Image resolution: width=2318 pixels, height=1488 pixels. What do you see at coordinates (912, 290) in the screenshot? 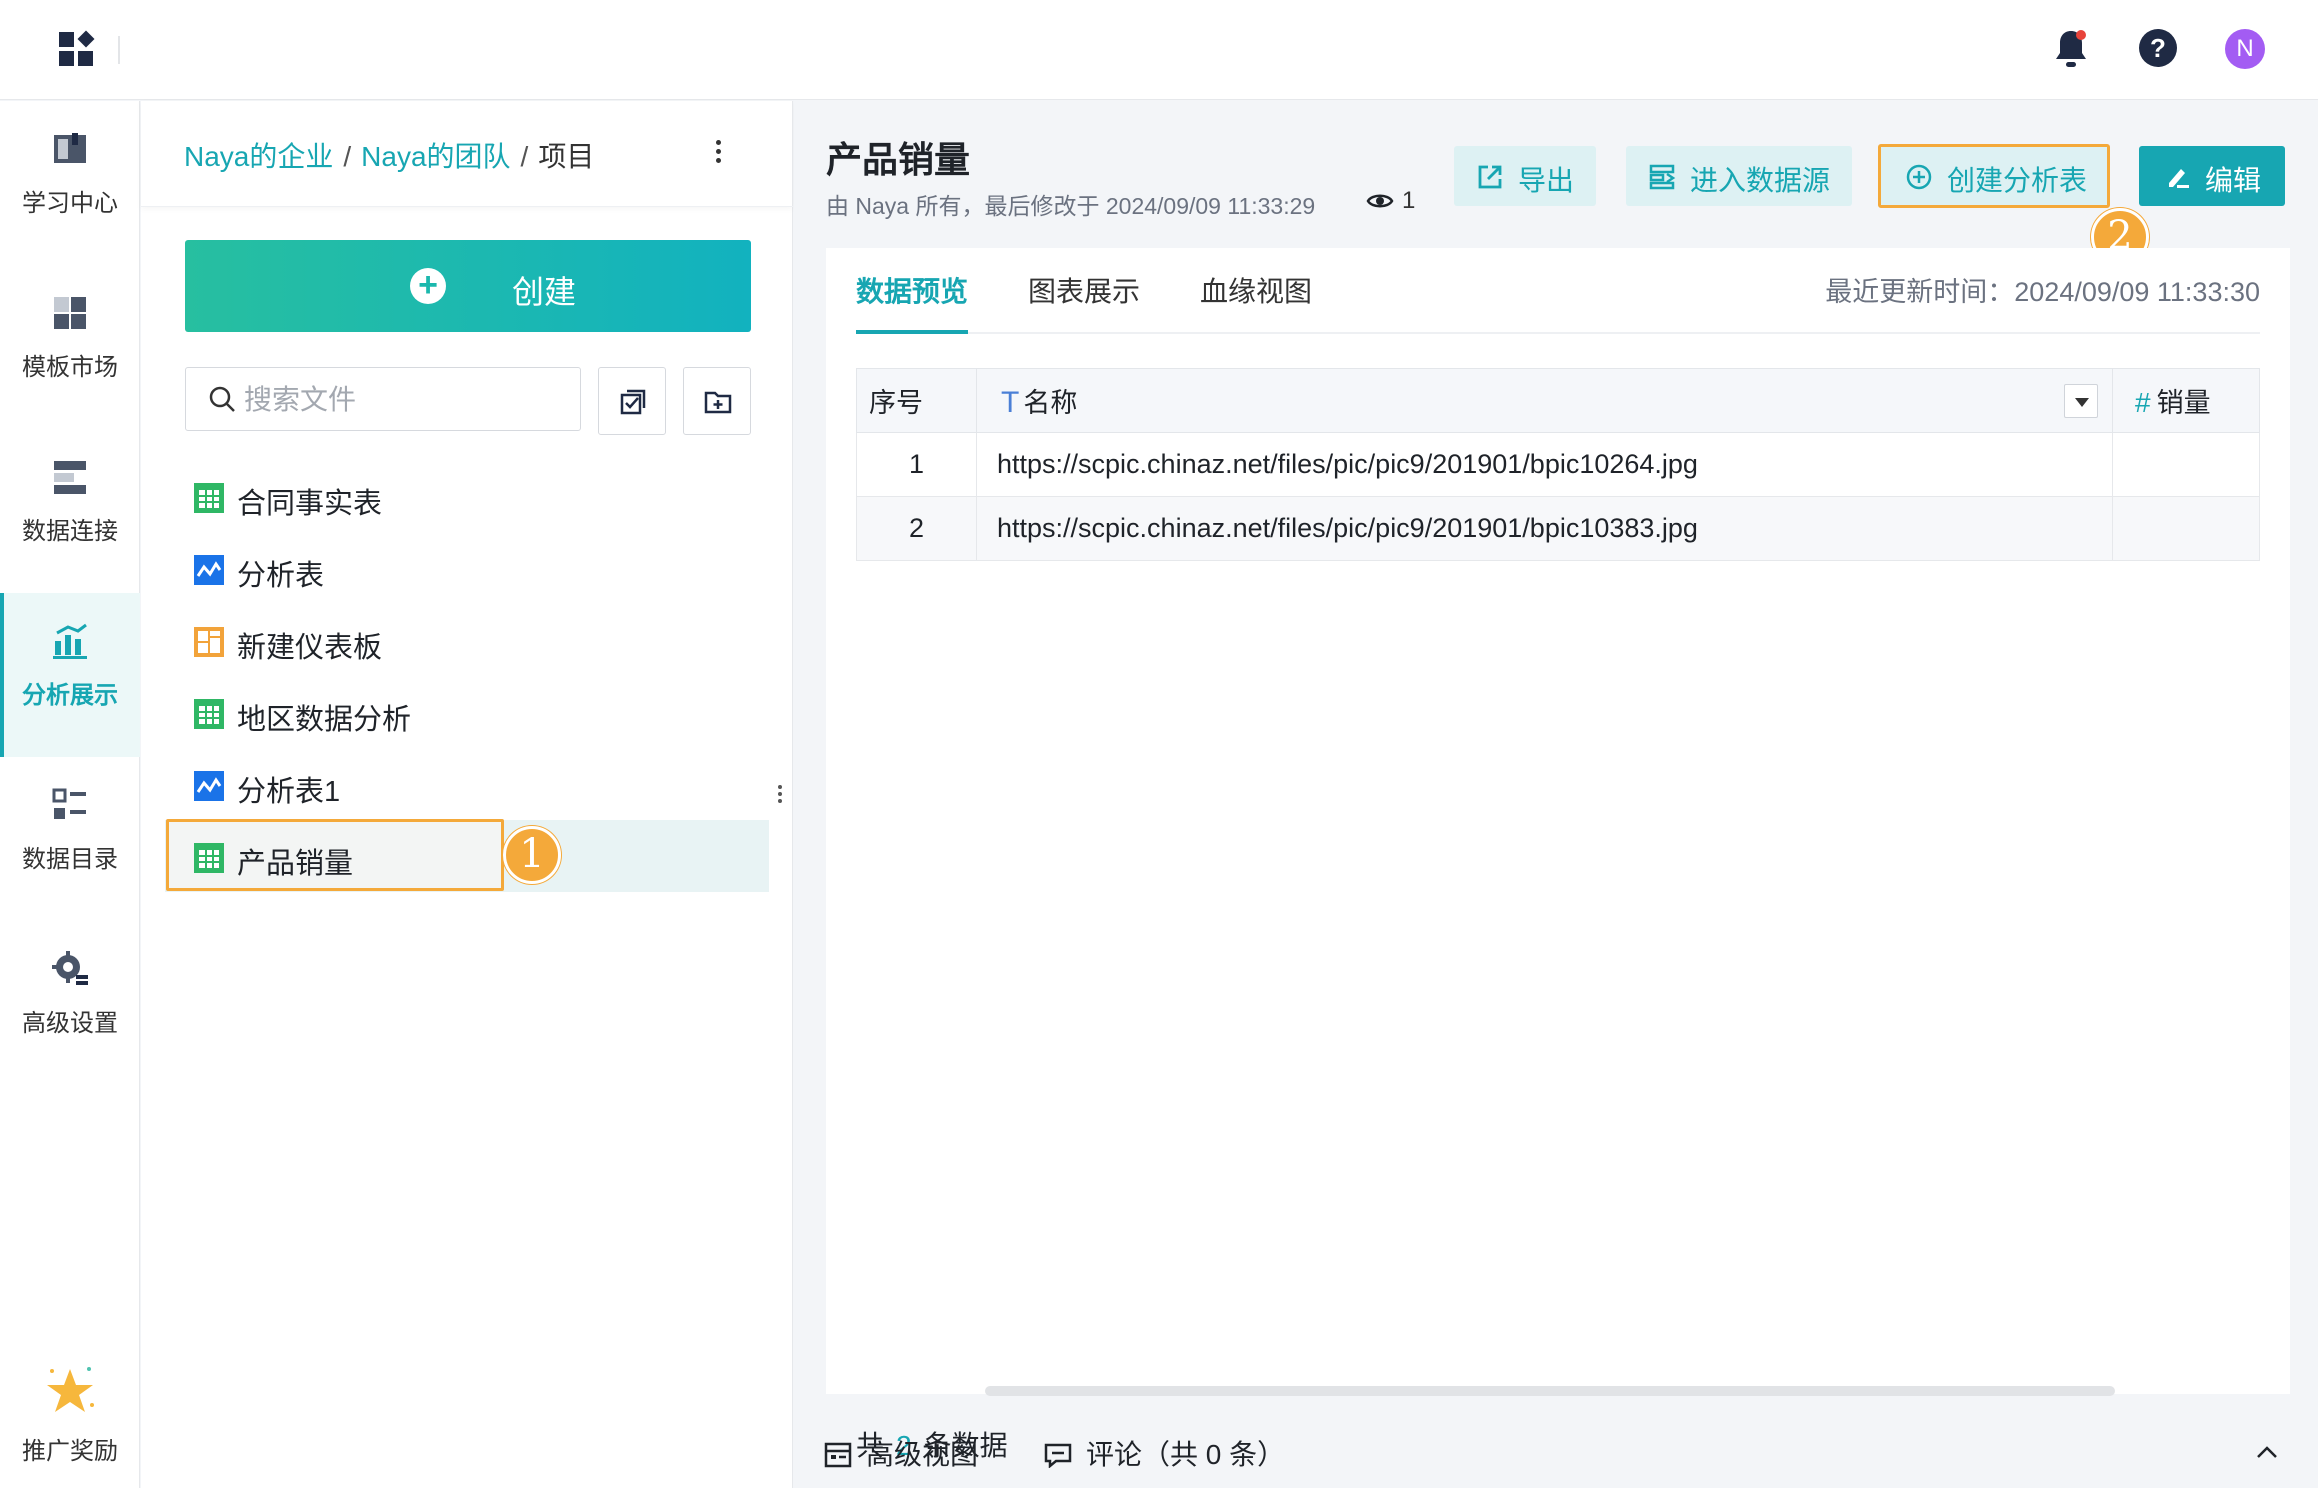
I see `tab-data-preview: 数据预览` at bounding box center [912, 290].